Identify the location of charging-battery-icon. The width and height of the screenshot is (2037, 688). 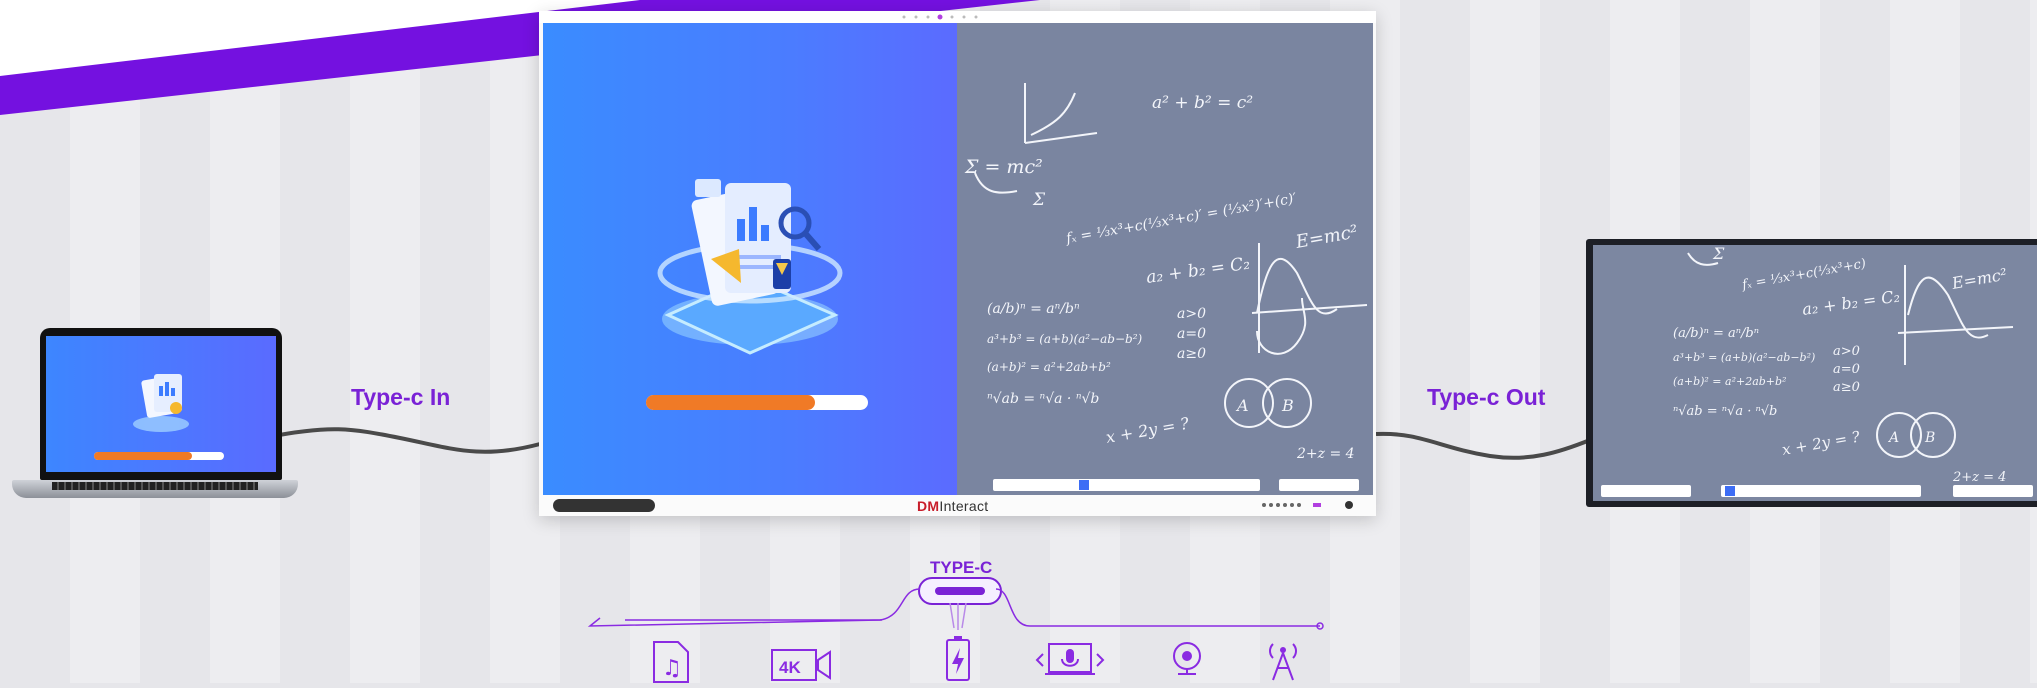
(958, 662).